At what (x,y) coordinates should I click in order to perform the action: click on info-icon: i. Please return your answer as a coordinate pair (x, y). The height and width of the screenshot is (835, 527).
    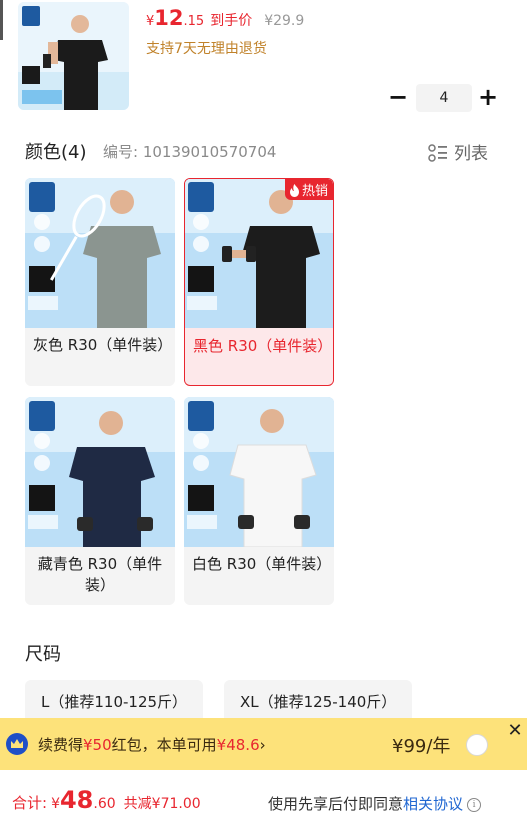
    Looking at the image, I should click on (474, 805).